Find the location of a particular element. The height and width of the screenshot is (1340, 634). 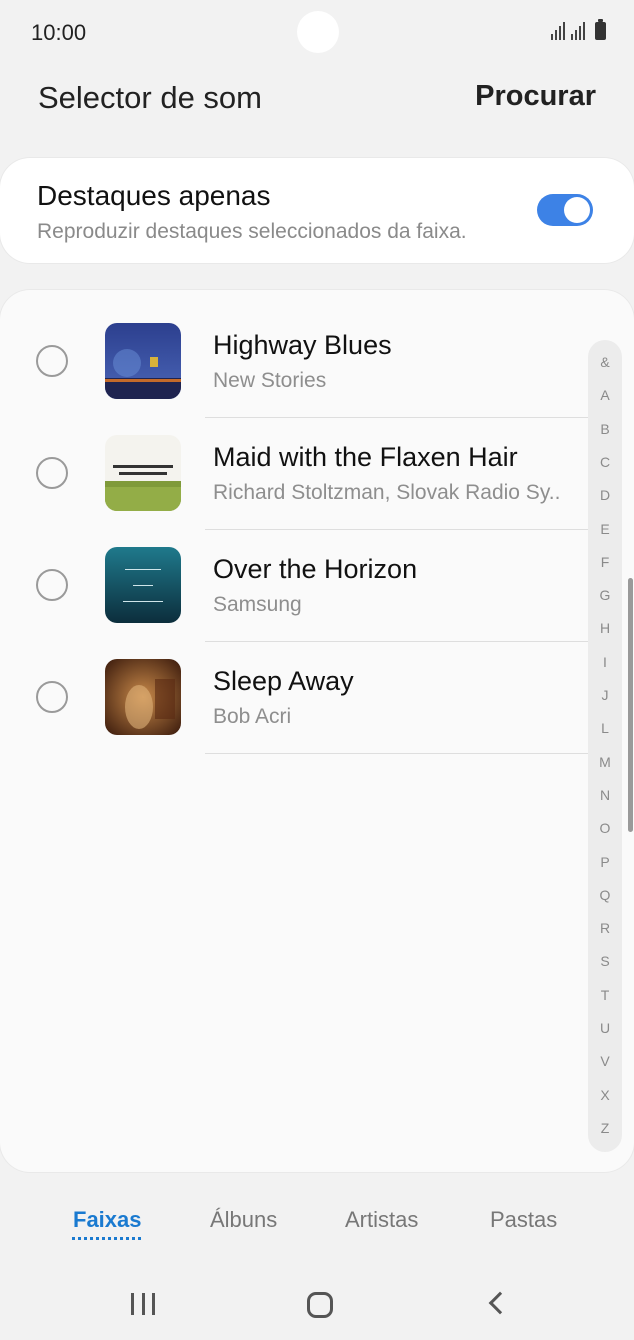

track-artist: New Stories is located at coordinates (270, 380).